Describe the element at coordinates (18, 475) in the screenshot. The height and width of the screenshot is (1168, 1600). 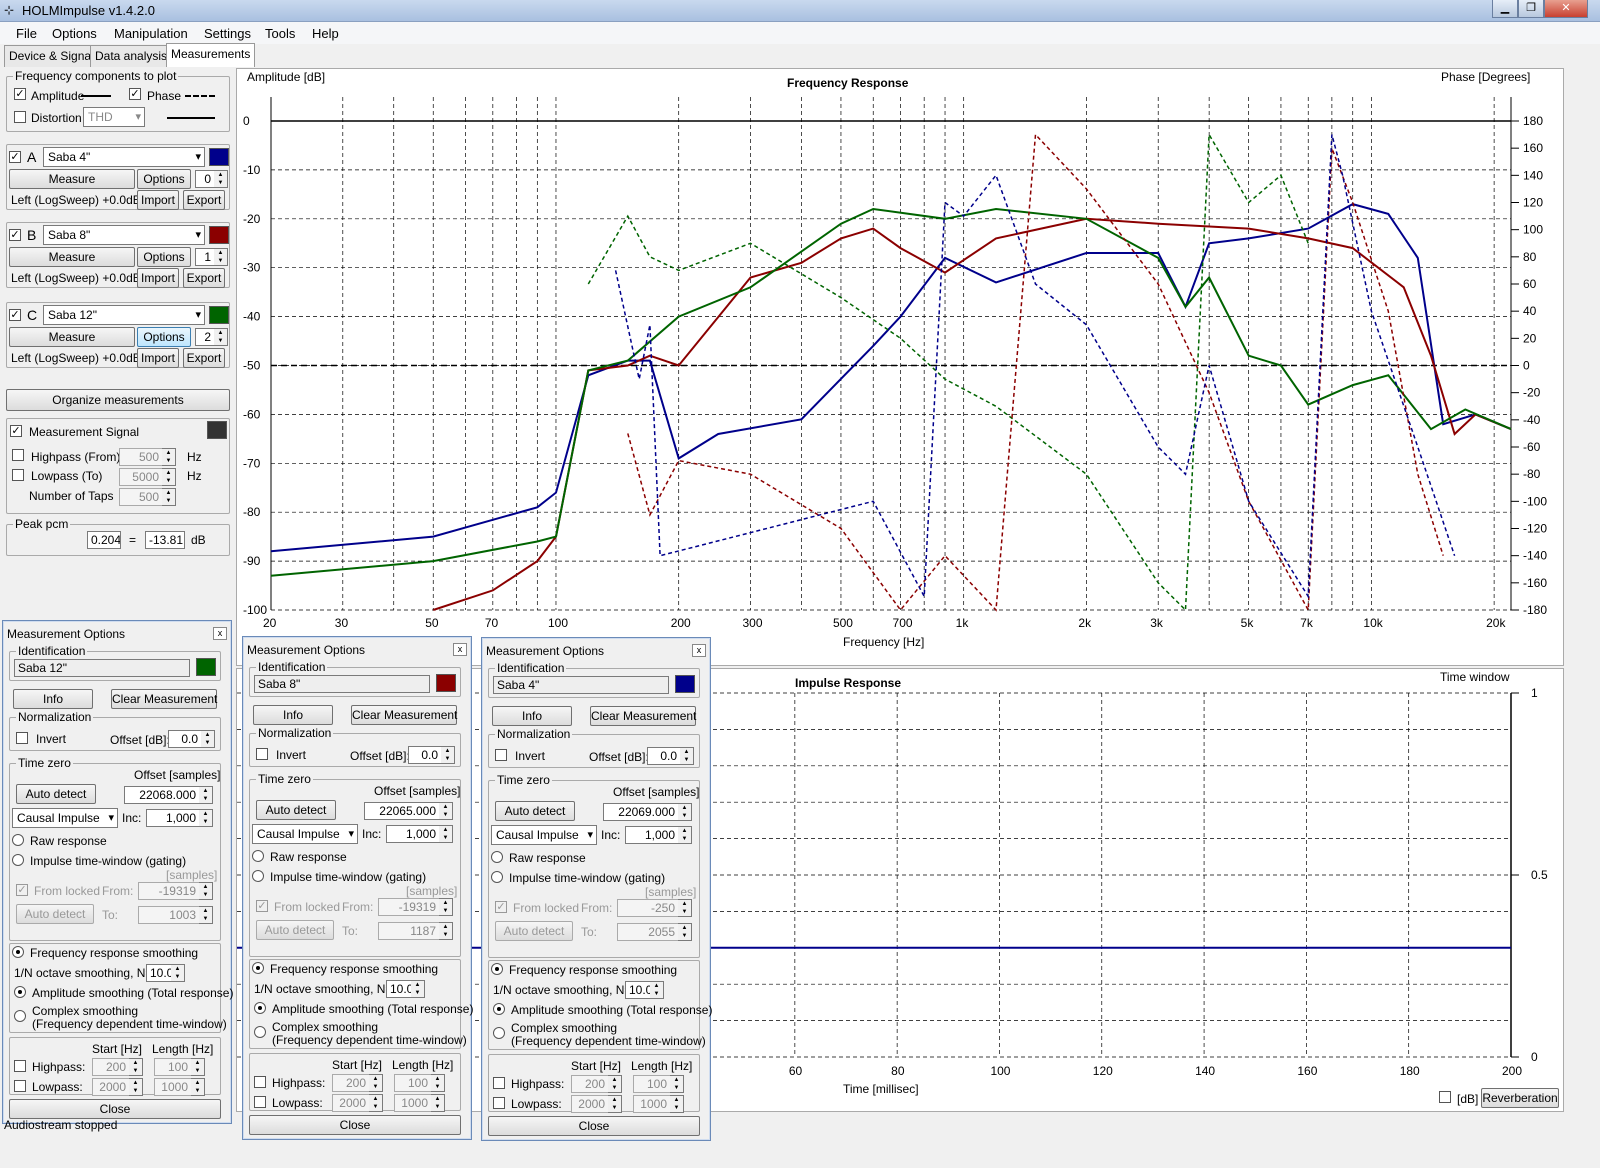
I see `lowpass-checkbox` at that location.